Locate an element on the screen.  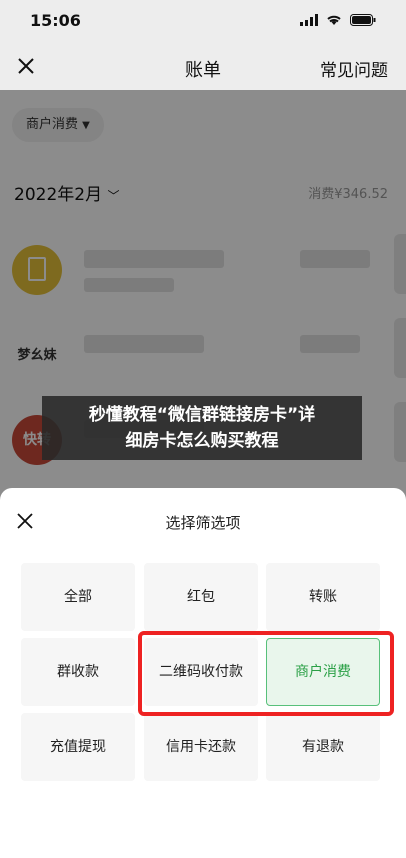
sheet-title: 选择筛选项 is located at coordinates (203, 523).